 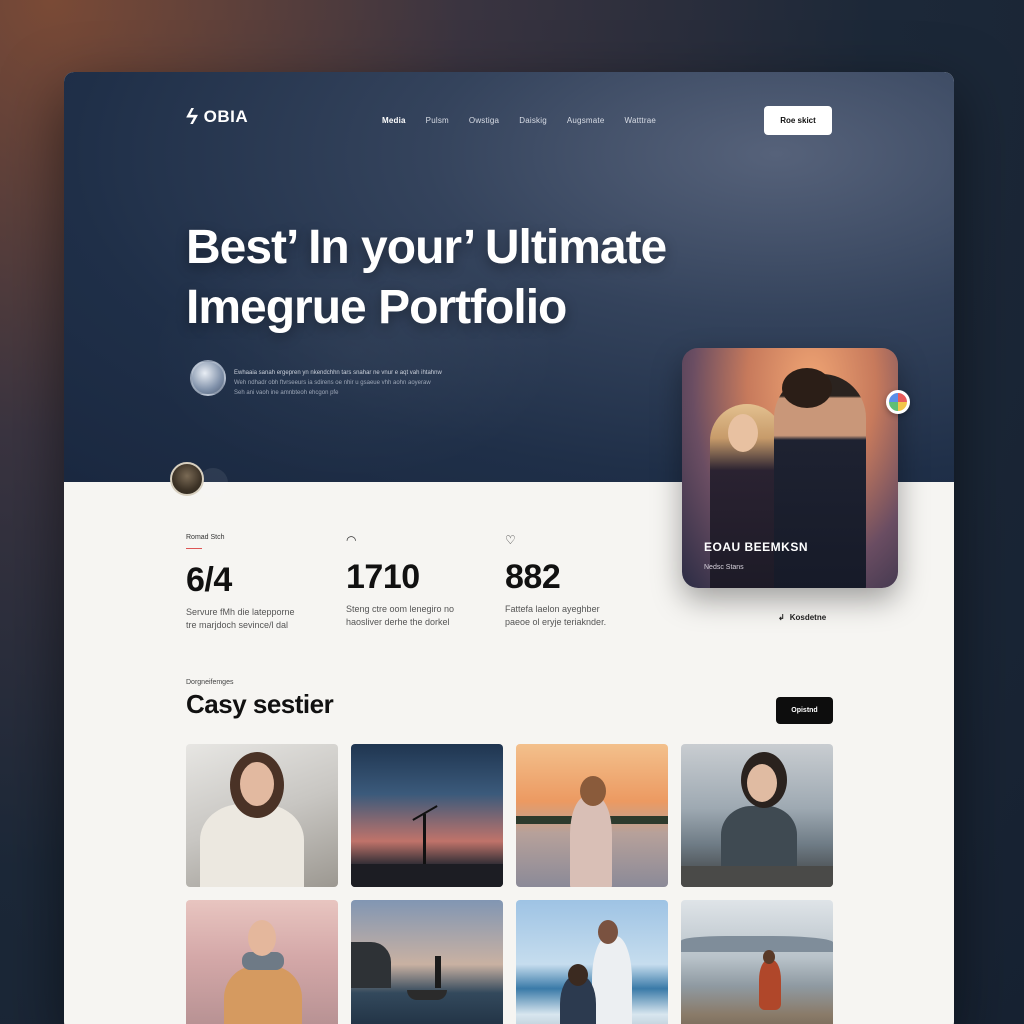 What do you see at coordinates (552, 609) in the screenshot?
I see `stat-desc-line-1: Fattefa laelon ayeghber` at bounding box center [552, 609].